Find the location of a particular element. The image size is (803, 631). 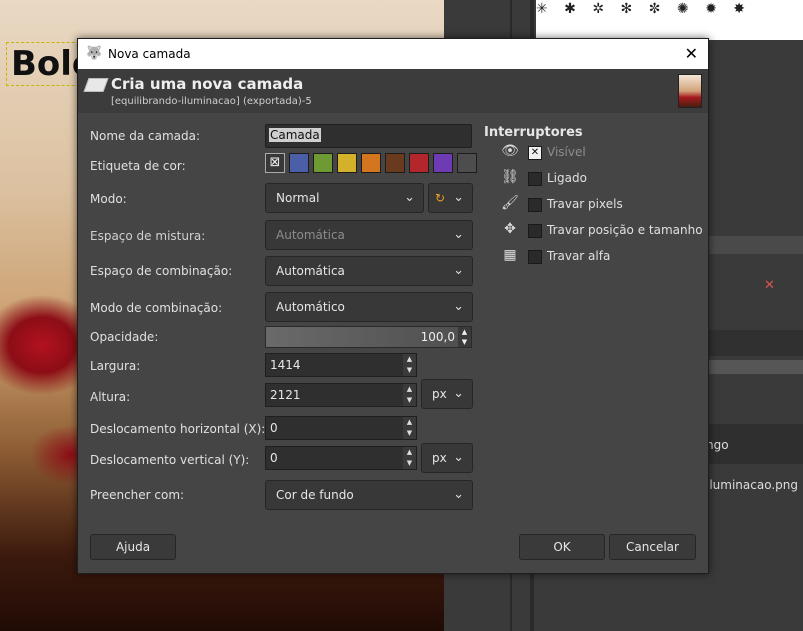

checkerboard-icon: ▦ is located at coordinates (510, 255).